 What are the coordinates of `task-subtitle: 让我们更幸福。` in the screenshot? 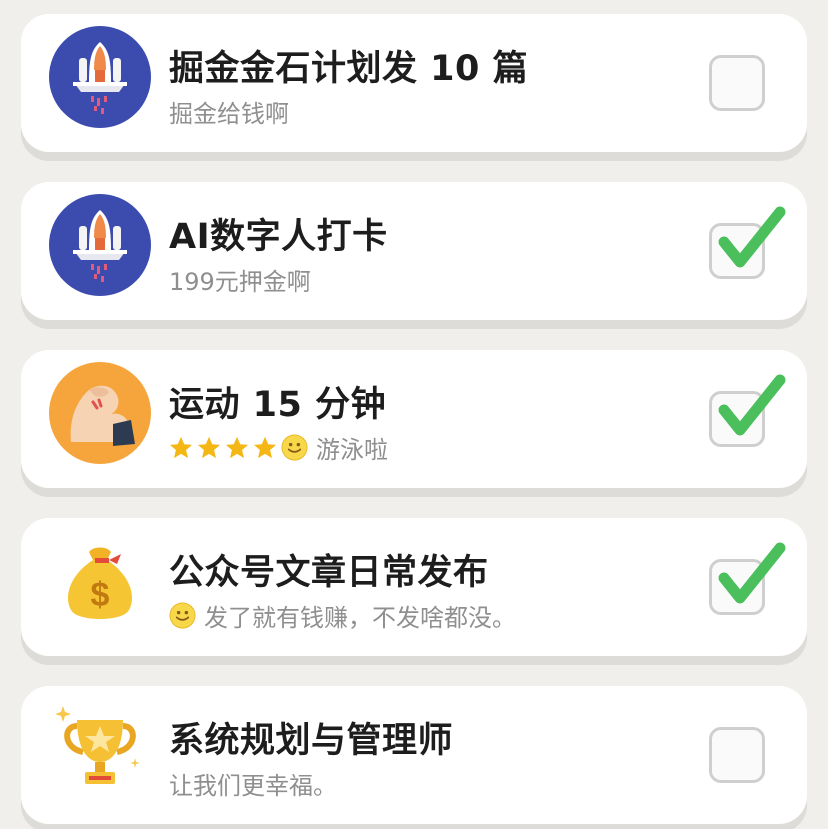 It's located at (253, 783).